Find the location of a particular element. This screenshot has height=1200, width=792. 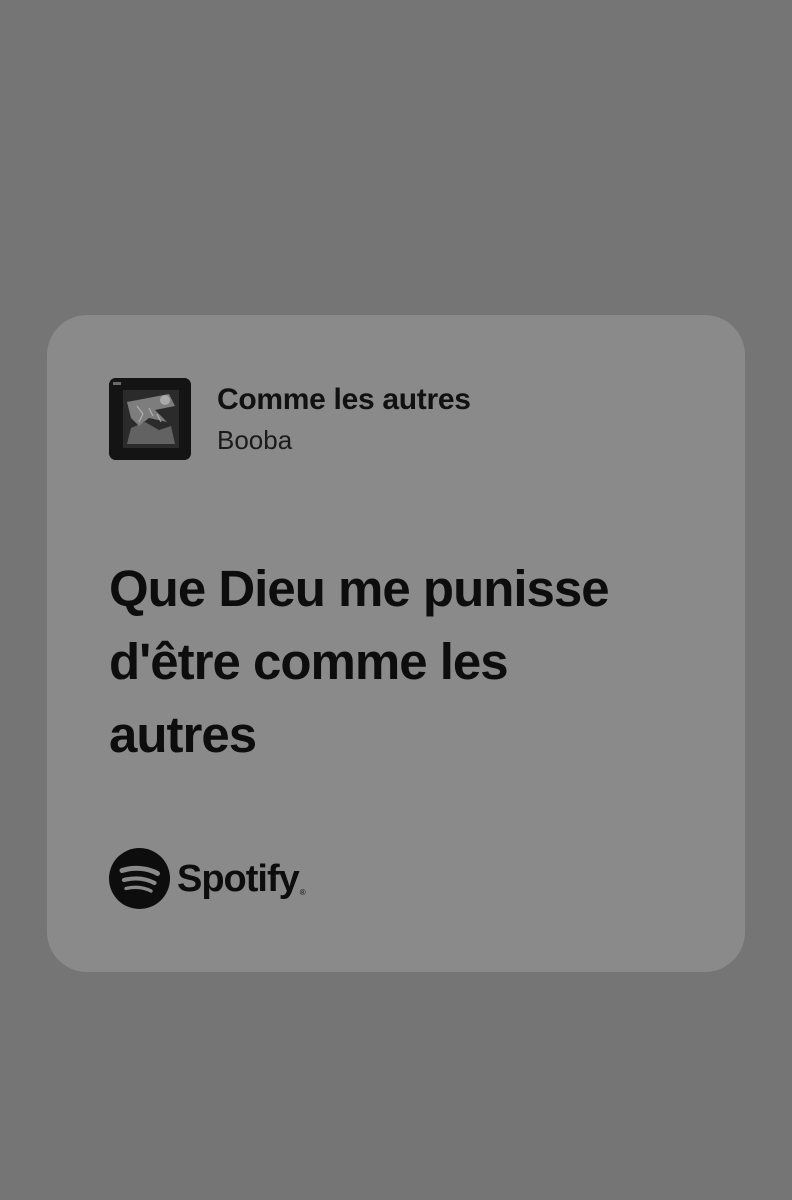

spotify-wordmark: Spotify® is located at coordinates (241, 879).